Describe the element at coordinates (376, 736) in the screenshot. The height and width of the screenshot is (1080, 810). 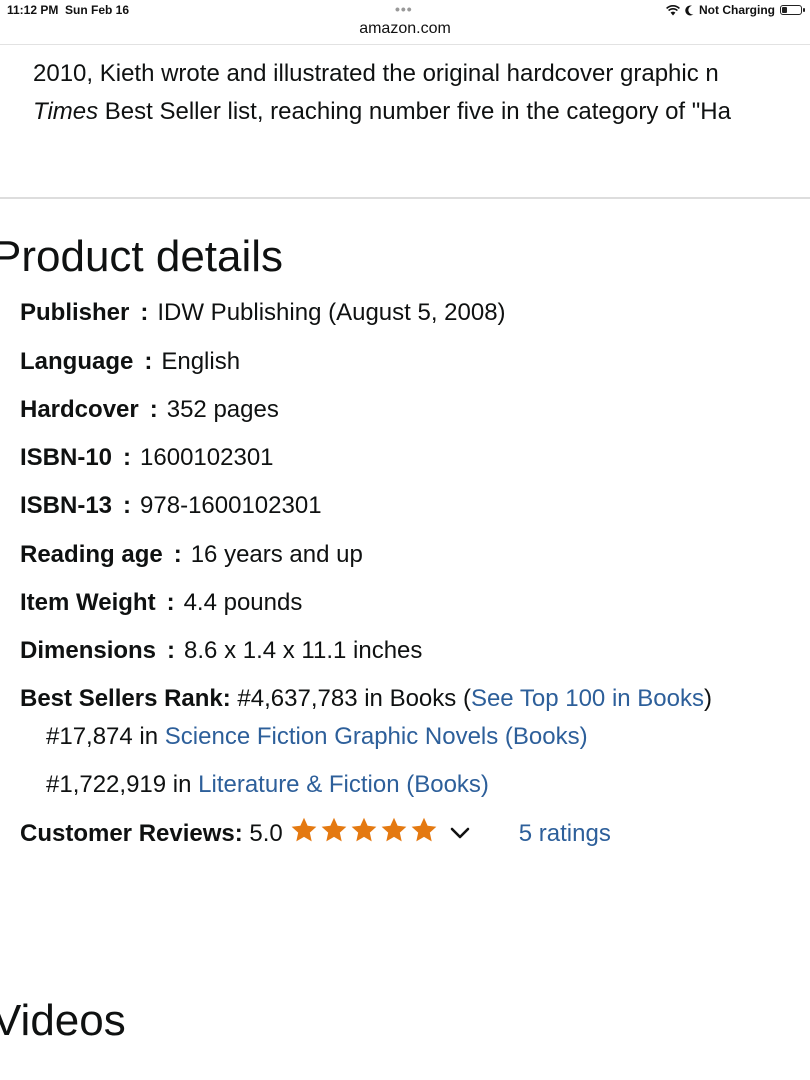
I see `scifi-graphic-novels-link: Science Fiction Graphic Novels (Books)` at that location.